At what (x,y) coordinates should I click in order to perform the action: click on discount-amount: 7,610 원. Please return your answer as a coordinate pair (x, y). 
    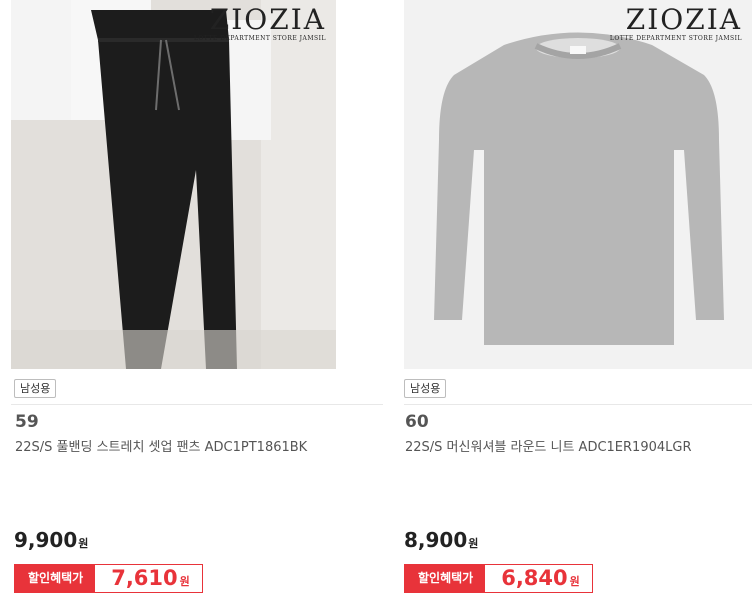
    Looking at the image, I should click on (149, 578).